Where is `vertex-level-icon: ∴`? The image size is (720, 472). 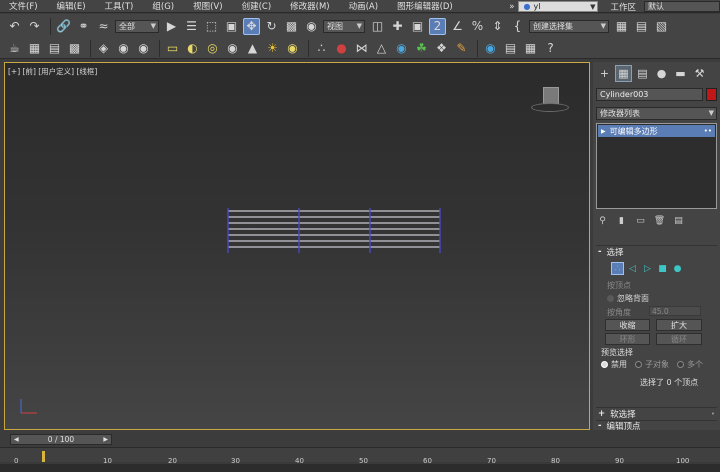 vertex-level-icon: ∴ is located at coordinates (617, 268).